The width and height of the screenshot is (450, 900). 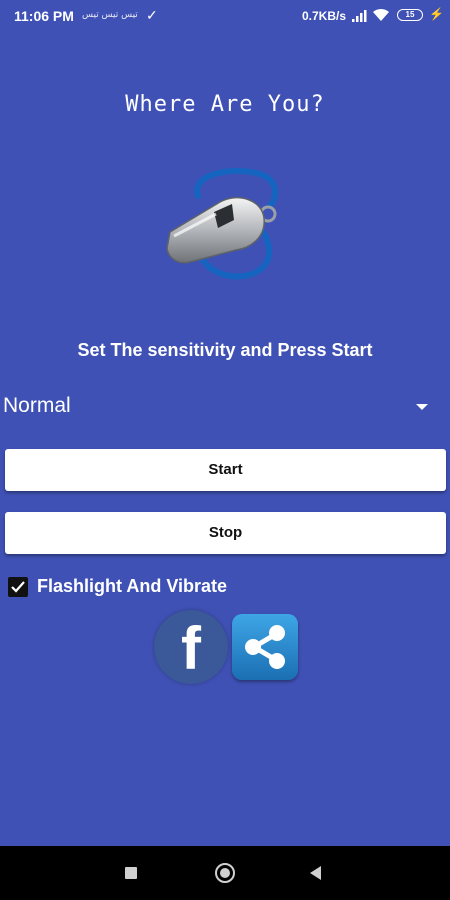 I want to click on share-icon, so click(x=265, y=647).